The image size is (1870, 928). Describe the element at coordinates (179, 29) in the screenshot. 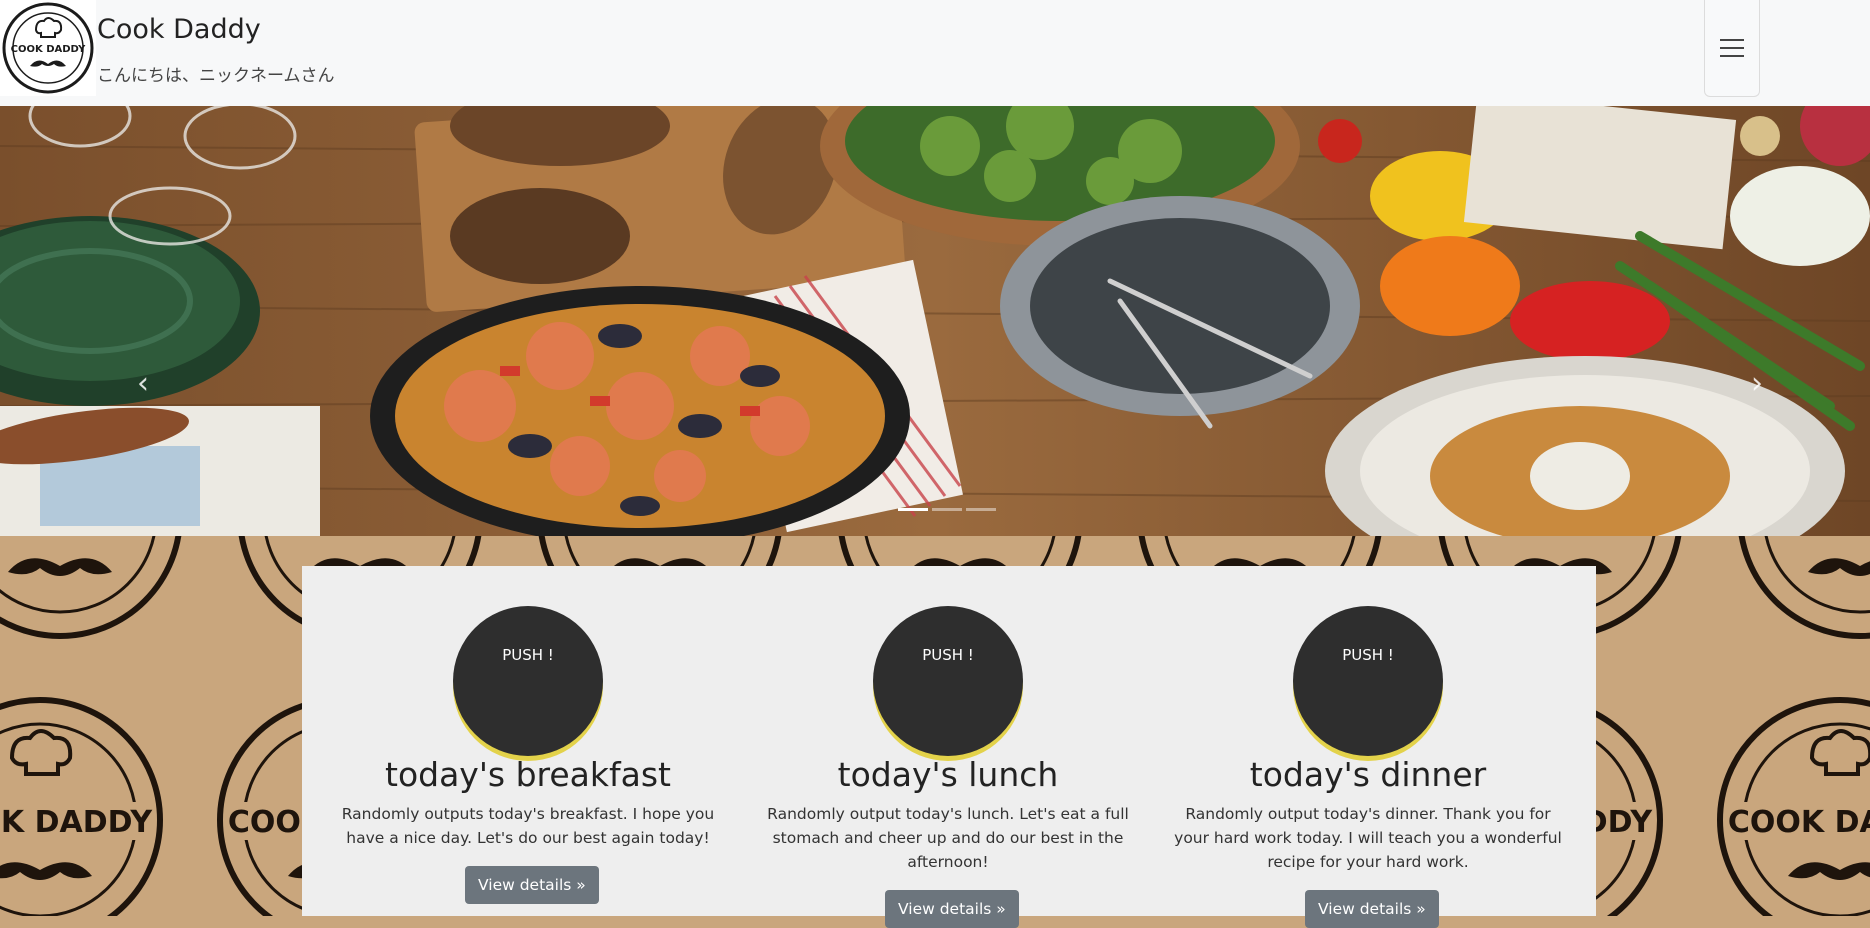

I see `brand-name: Cook Daddy` at that location.